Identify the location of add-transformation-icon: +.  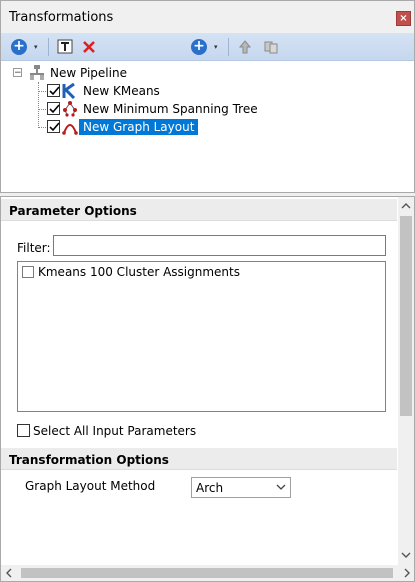
(19, 47).